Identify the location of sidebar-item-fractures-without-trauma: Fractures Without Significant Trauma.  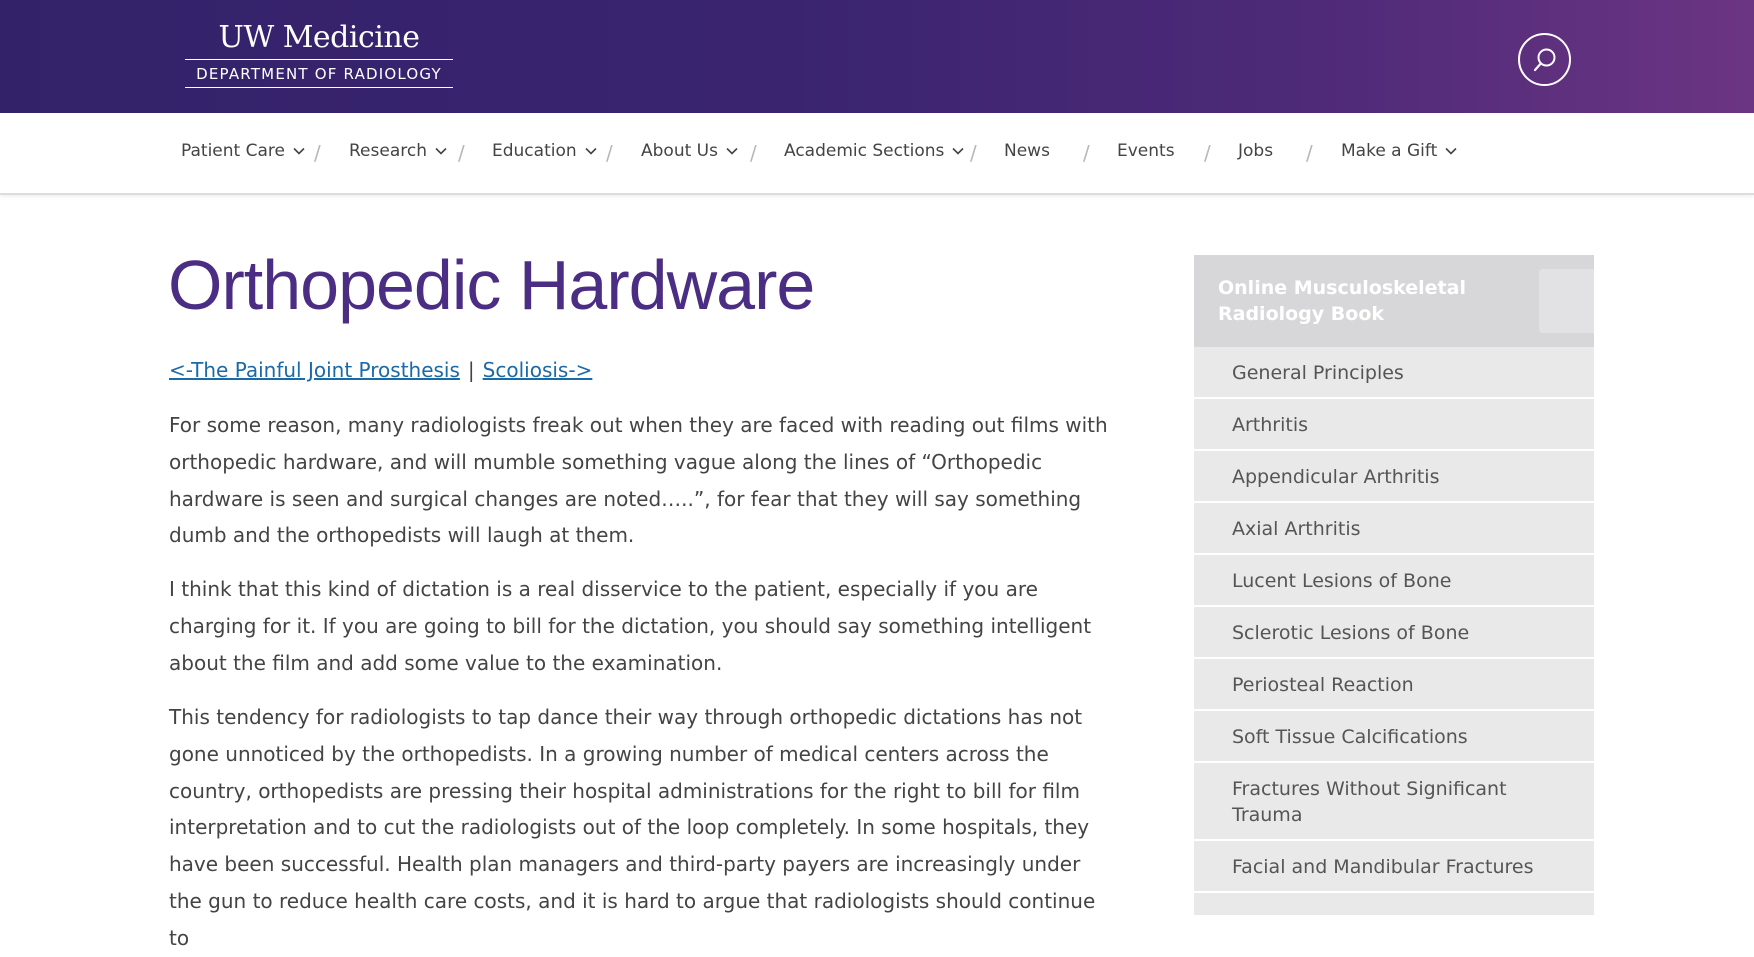
(1394, 802).